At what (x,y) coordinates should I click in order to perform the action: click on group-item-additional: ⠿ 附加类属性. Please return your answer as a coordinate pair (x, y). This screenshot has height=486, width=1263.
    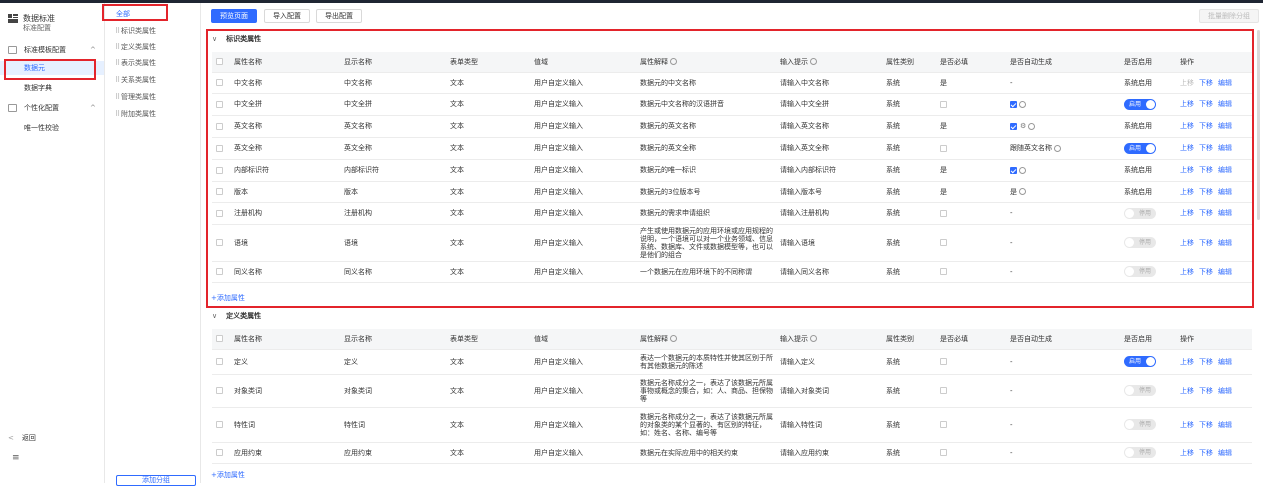
    Looking at the image, I should click on (153, 114).